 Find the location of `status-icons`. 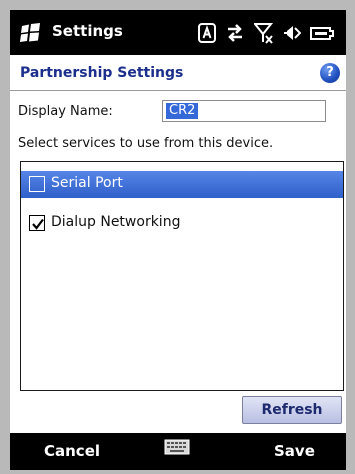

status-icons is located at coordinates (266, 33).